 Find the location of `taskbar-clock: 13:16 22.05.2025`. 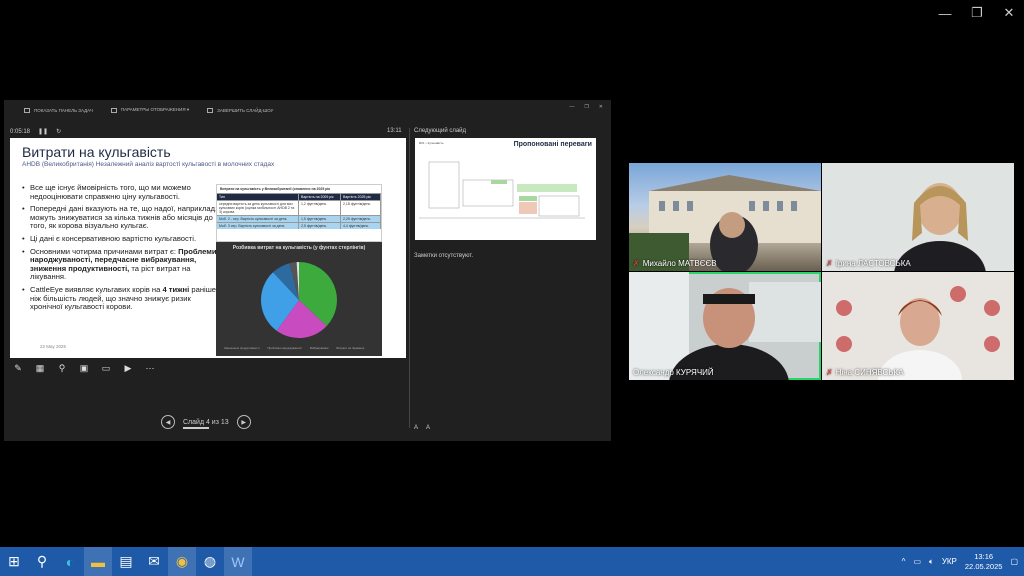

taskbar-clock: 13:16 22.05.2025 is located at coordinates (984, 562).